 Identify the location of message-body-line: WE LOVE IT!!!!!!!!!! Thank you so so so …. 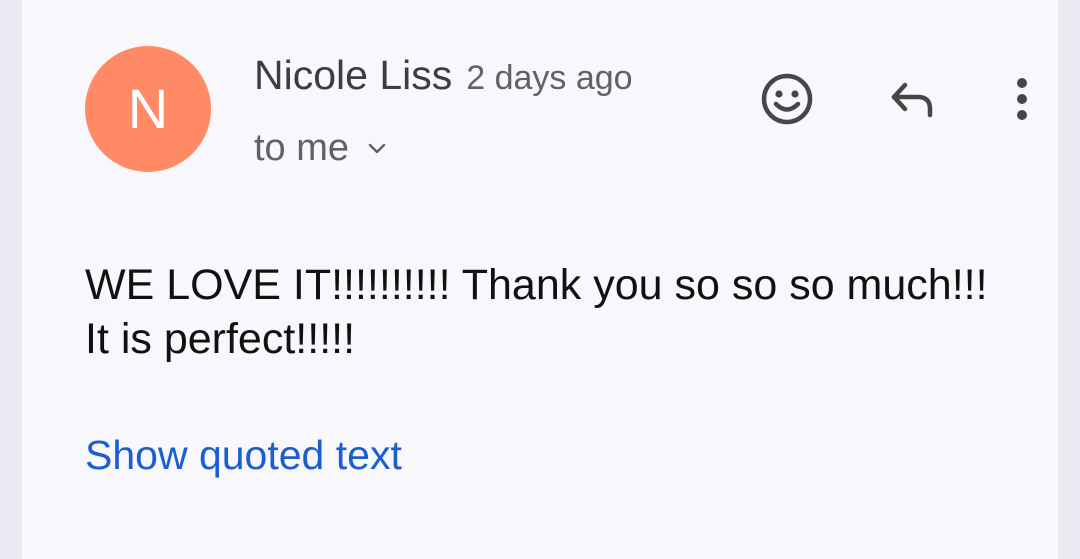
(536, 285).